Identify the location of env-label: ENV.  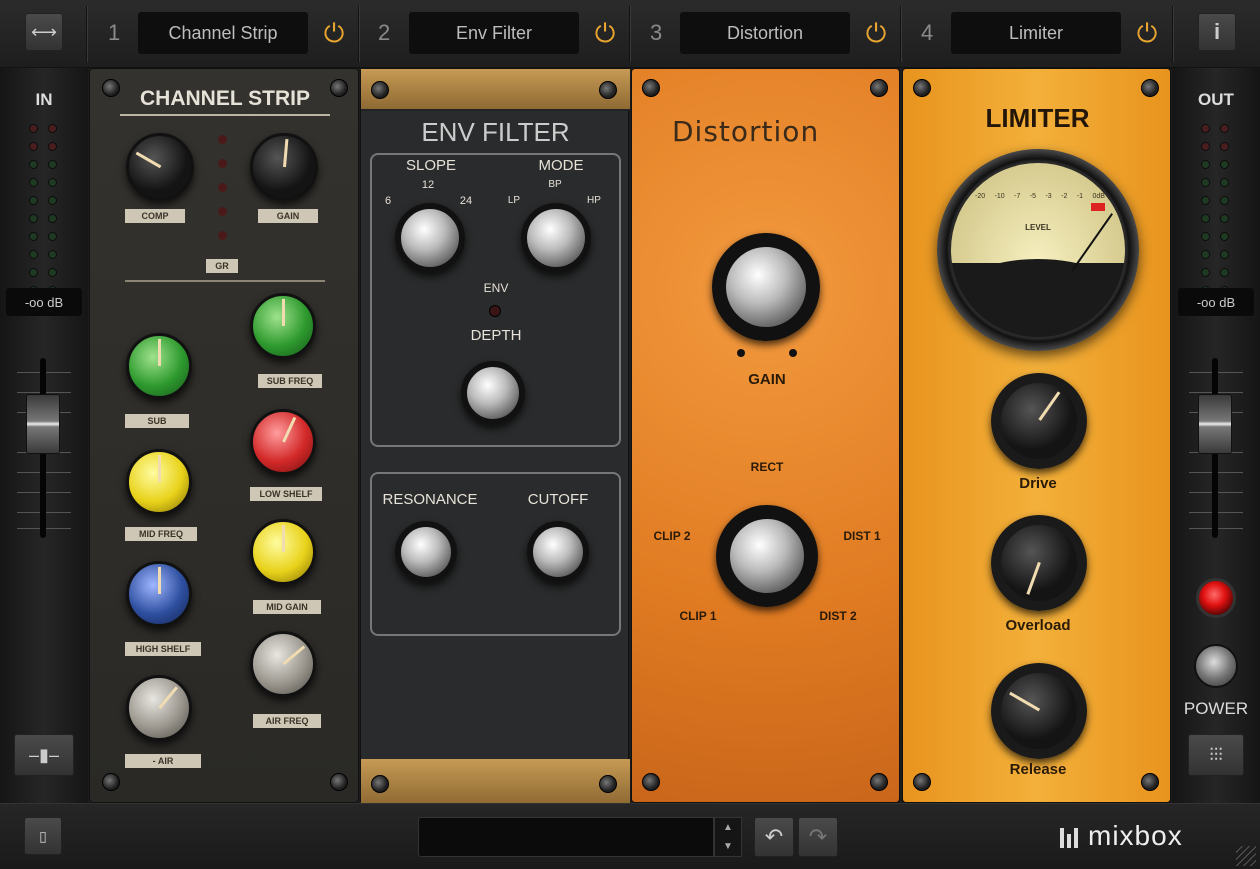
(496, 288).